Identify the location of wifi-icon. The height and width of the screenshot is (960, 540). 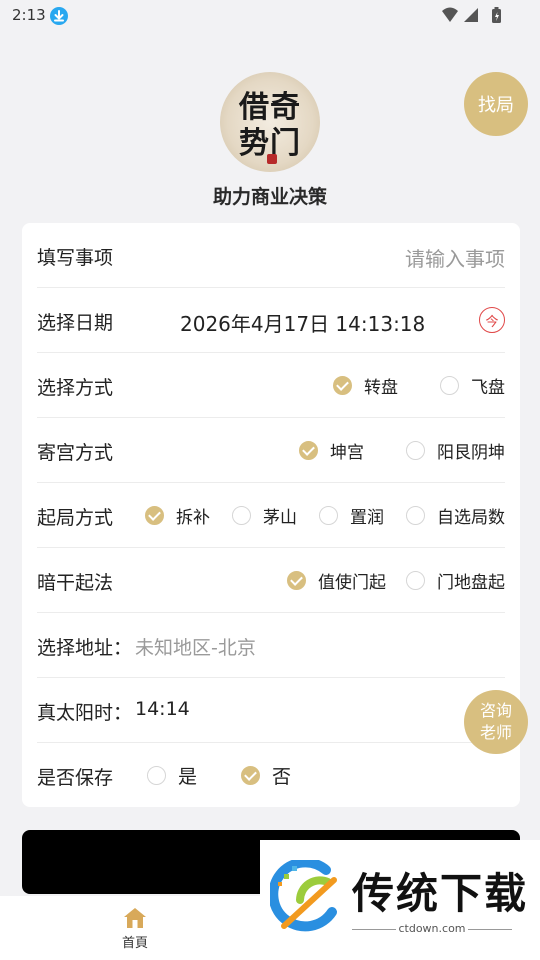
(450, 14).